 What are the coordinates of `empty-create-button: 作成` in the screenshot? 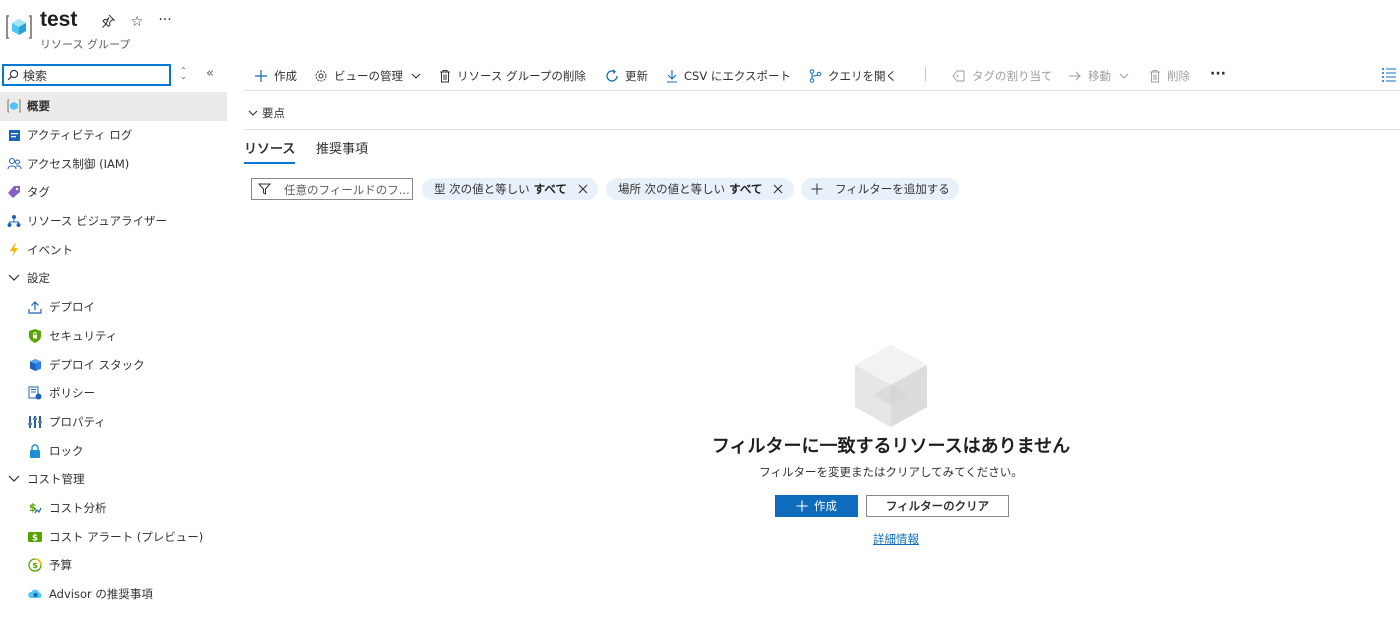 It's located at (816, 506).